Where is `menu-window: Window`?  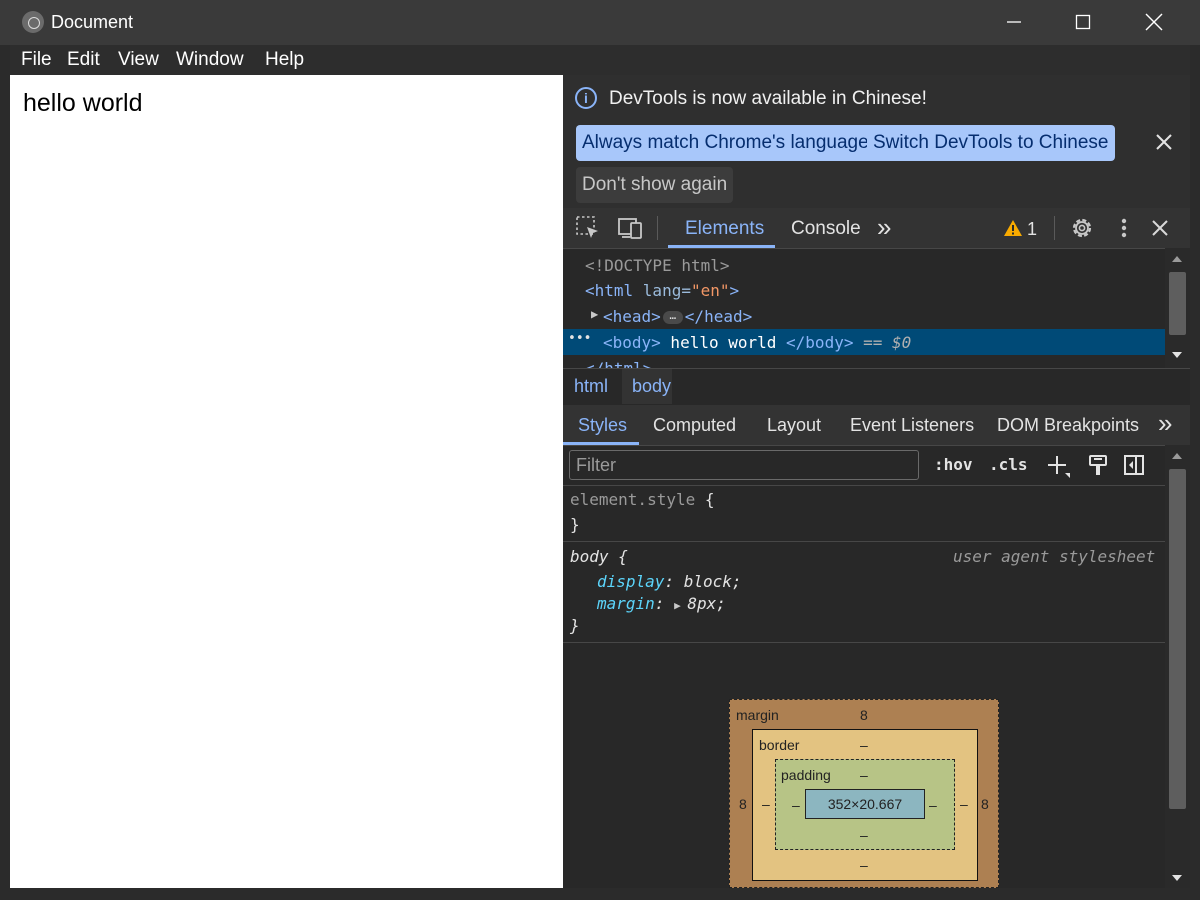
menu-window: Window is located at coordinates (210, 60).